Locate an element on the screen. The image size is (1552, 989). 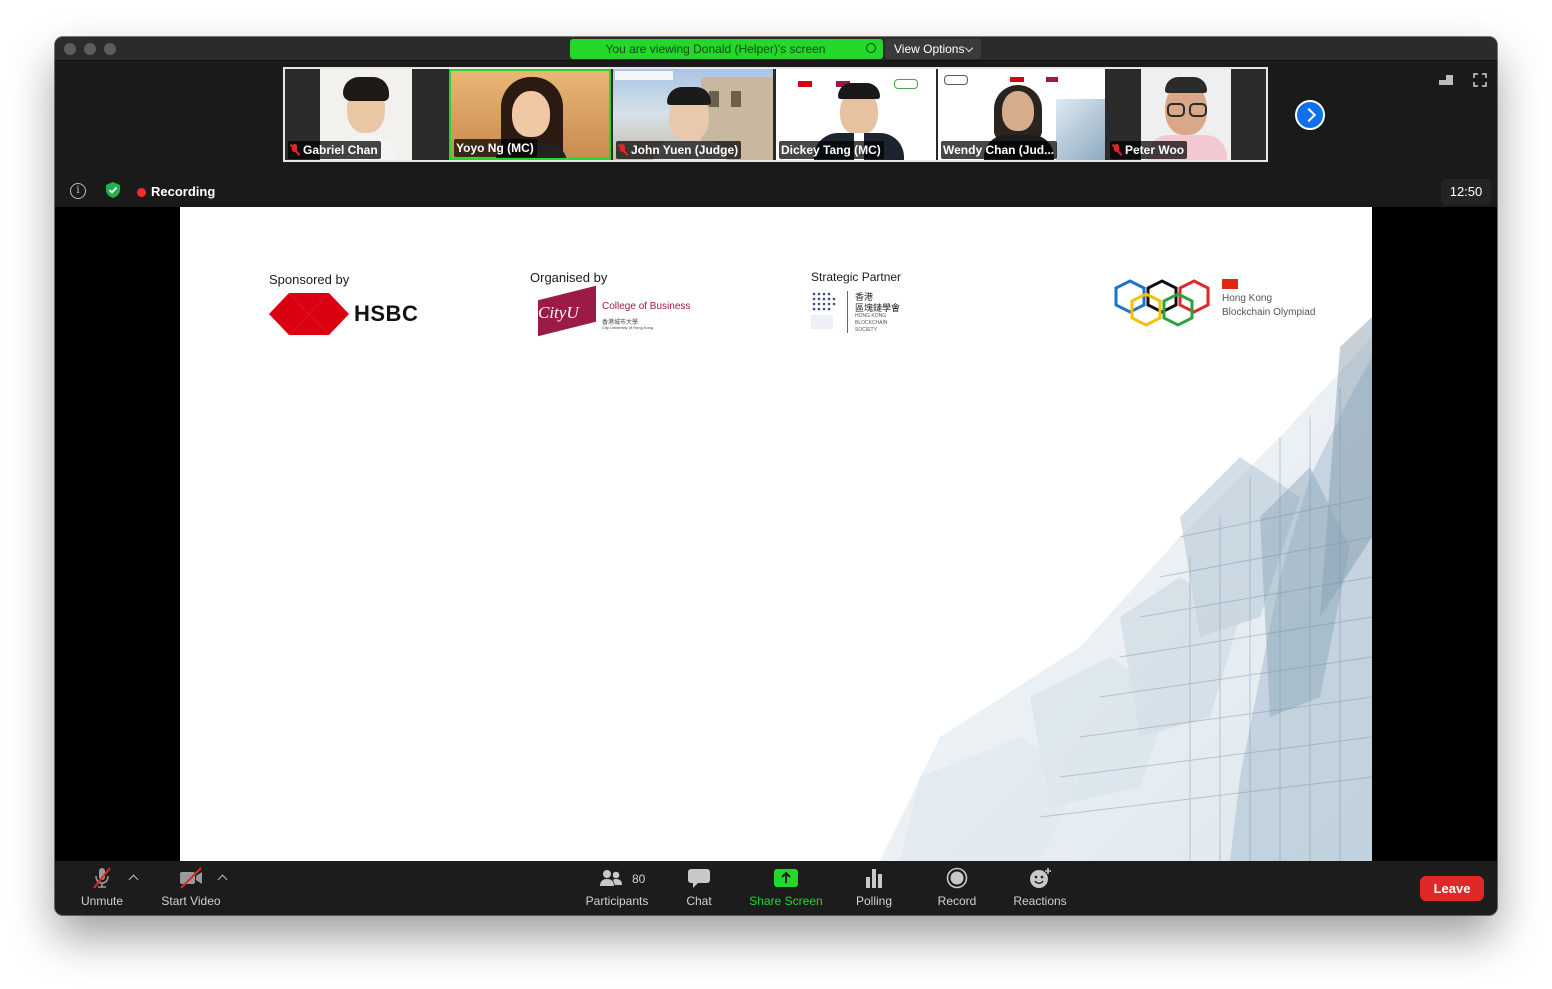
info-icon: i is located at coordinates (78, 191).